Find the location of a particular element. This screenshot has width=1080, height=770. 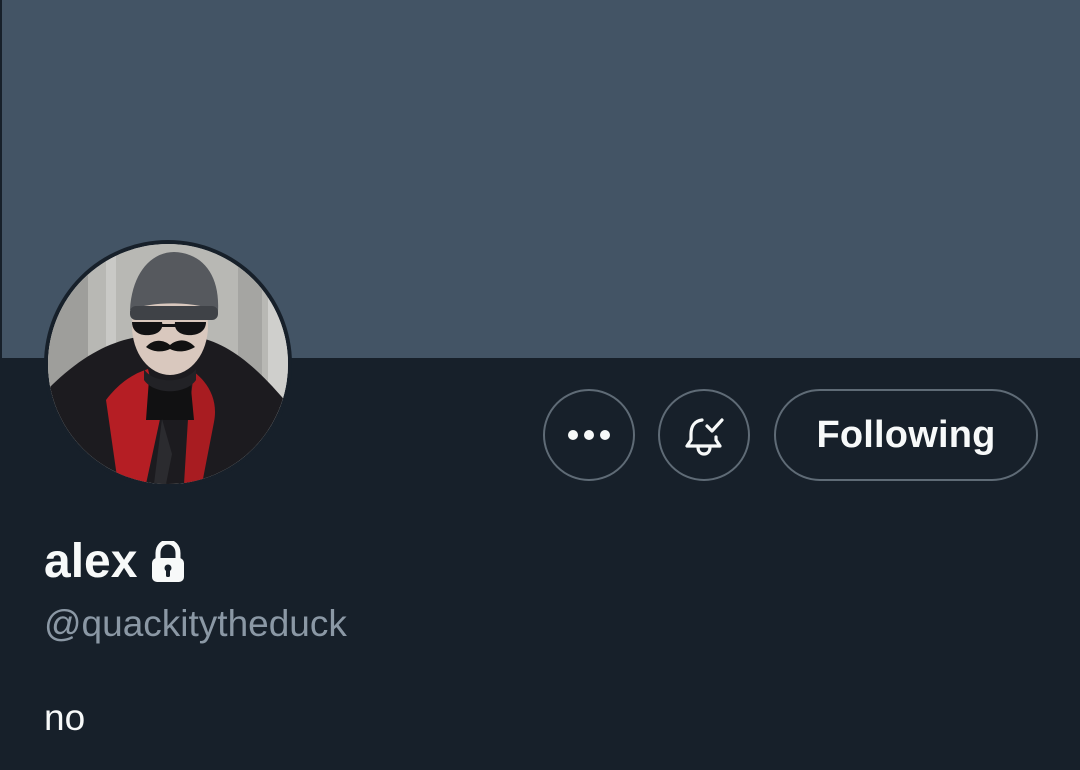

profile-bio: no is located at coordinates (65, 717).